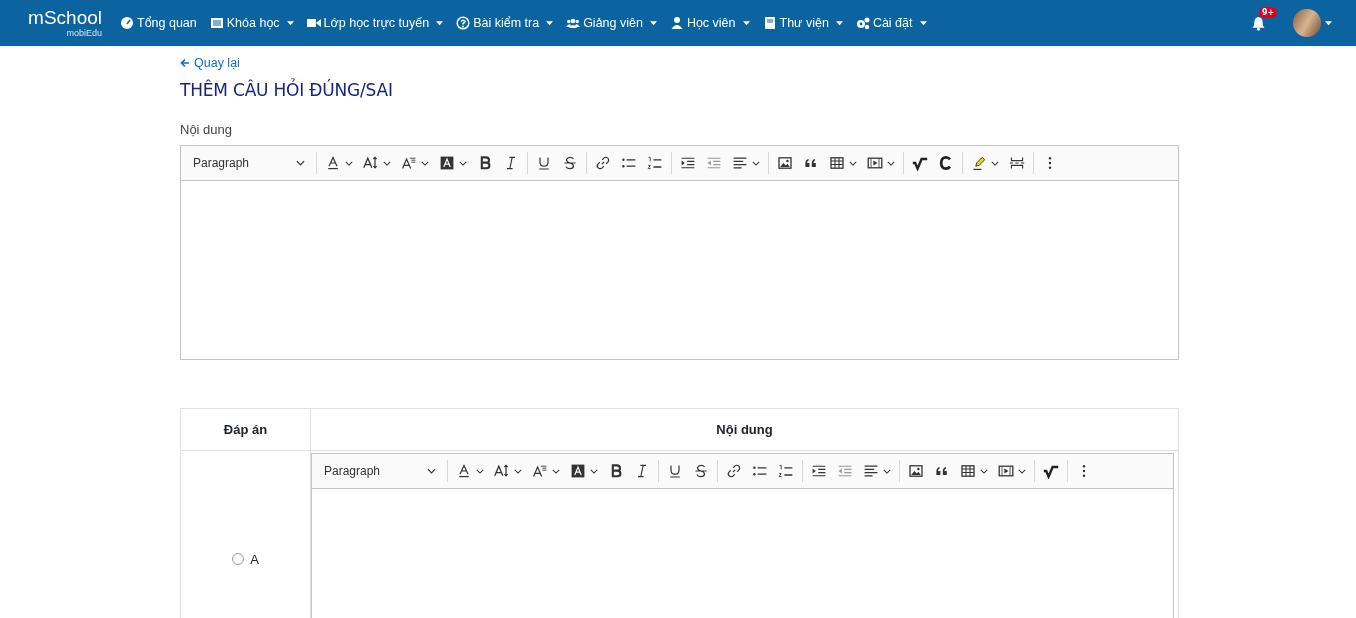 This screenshot has height=618, width=1356. What do you see at coordinates (611, 23) in the screenshot?
I see `nav-menu-item: Giảng viên` at bounding box center [611, 23].